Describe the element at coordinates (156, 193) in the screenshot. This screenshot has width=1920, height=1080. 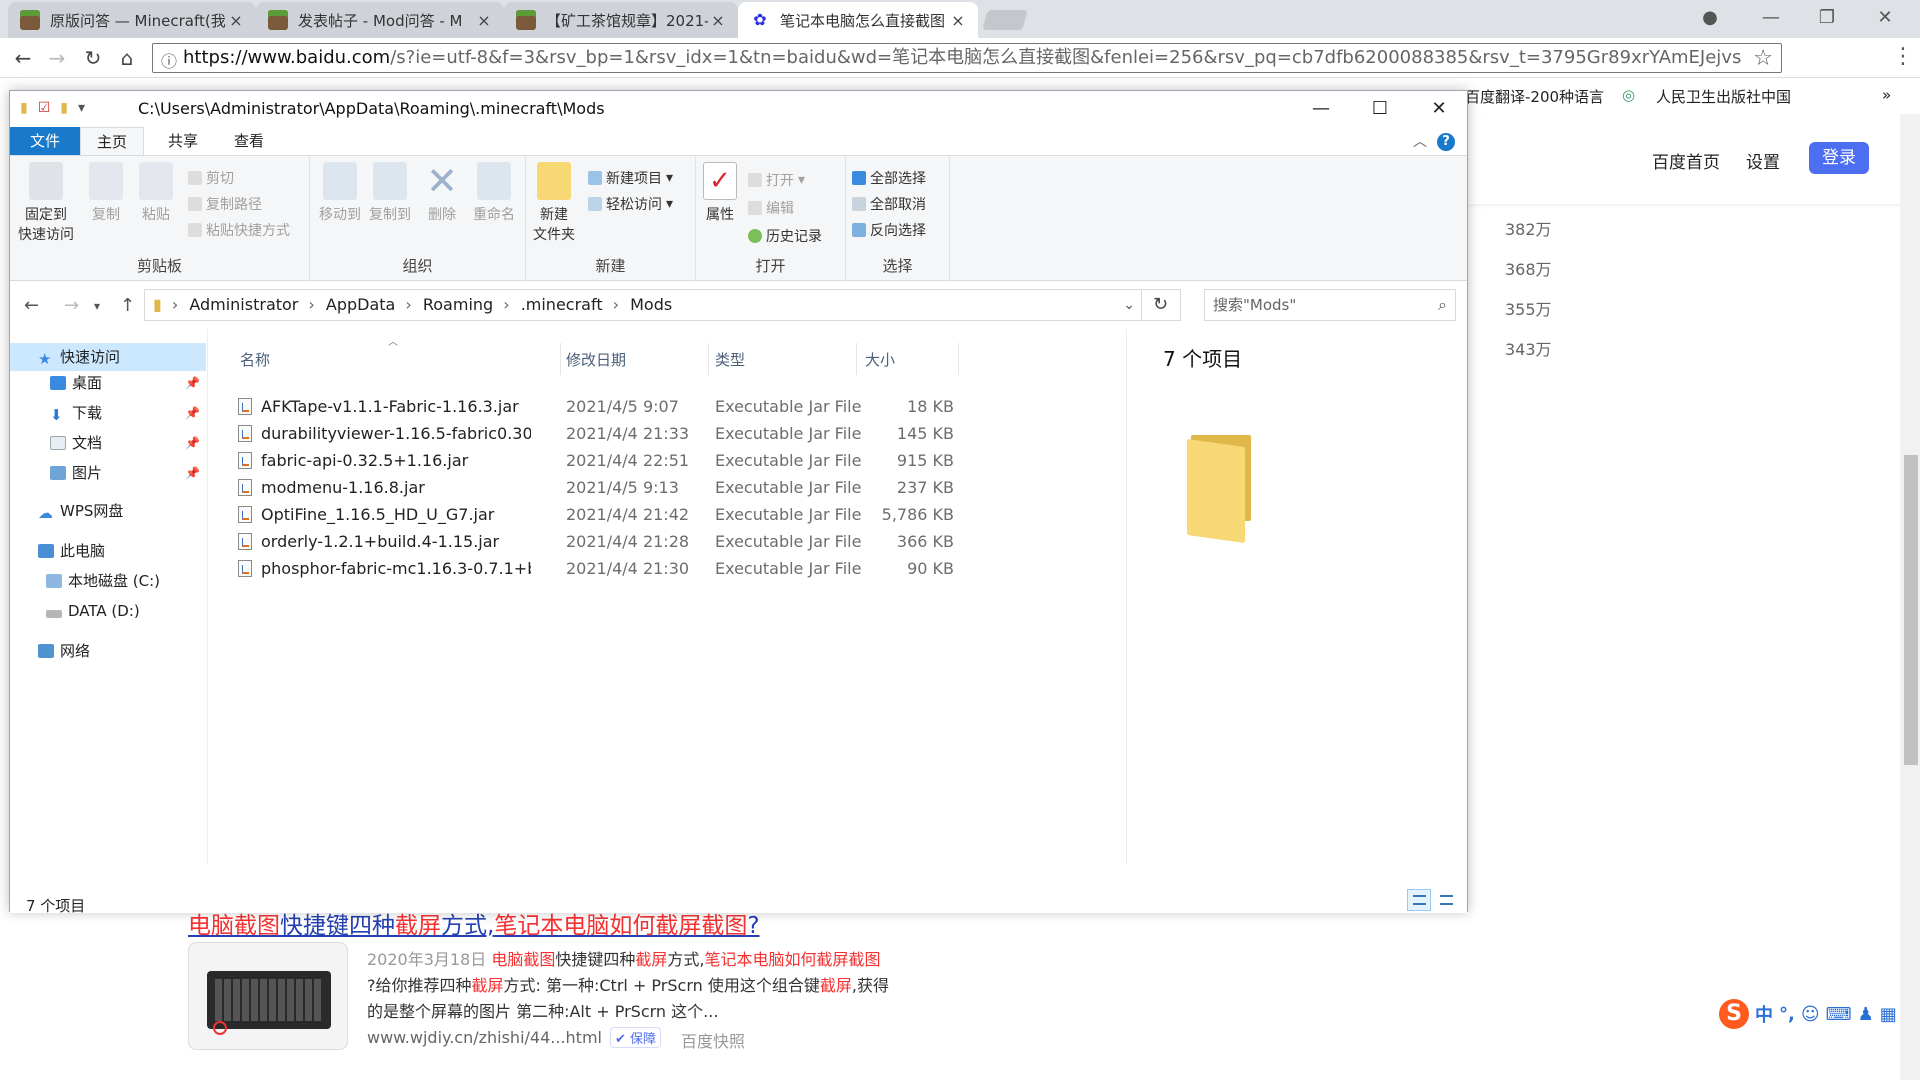
I see `paste-button: 粘贴` at that location.